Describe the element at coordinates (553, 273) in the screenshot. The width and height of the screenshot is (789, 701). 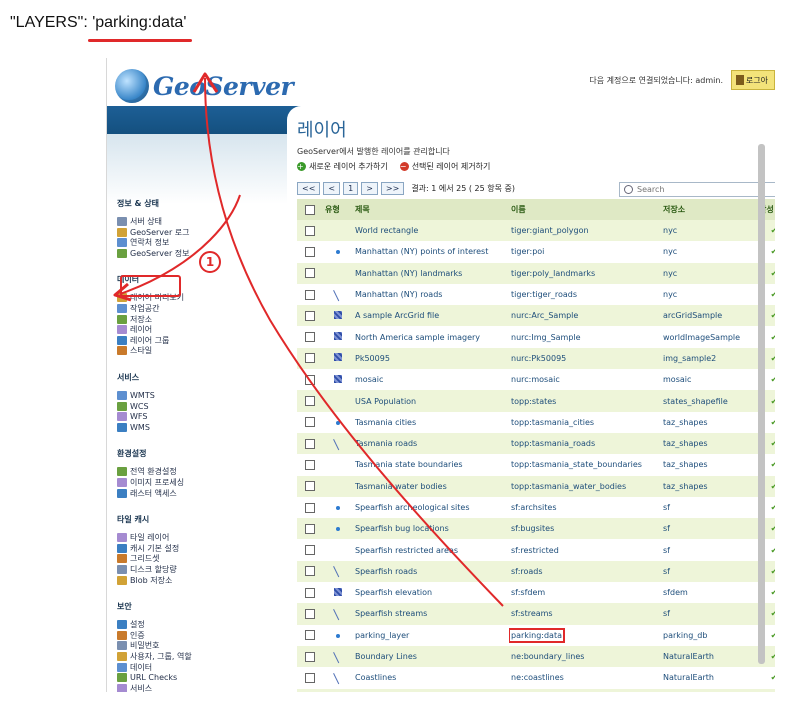
I see `layer-name-link: tiger:poly_landmarks` at that location.